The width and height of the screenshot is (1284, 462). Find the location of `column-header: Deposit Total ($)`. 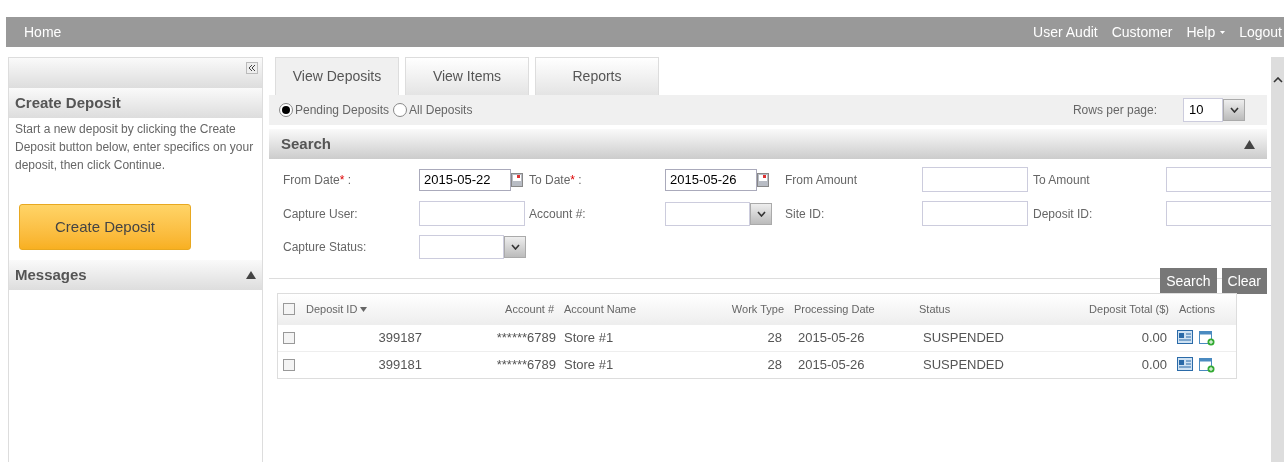

column-header: Deposit Total ($) is located at coordinates (1107, 309).